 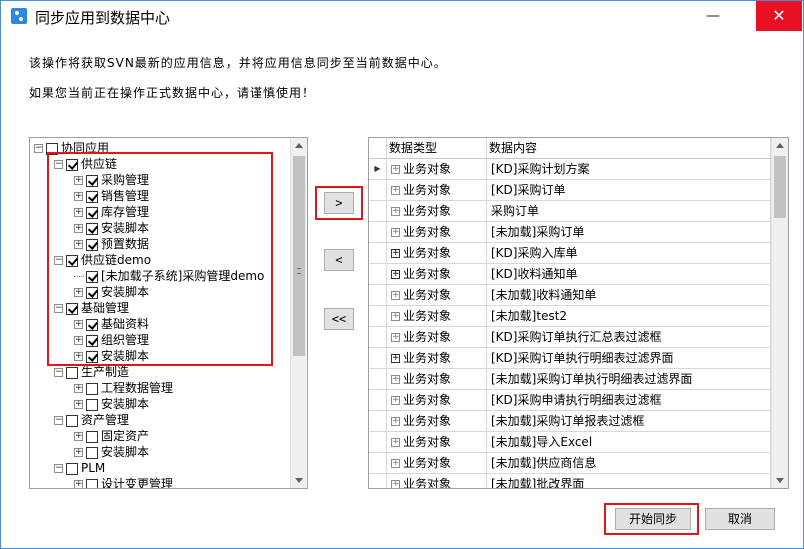 I want to click on tree-item: − 资产管理, so click(x=91, y=420).